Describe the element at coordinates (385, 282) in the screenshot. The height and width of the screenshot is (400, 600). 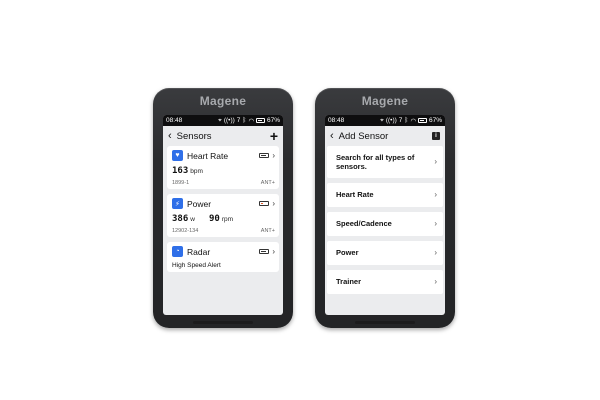
I see `list-item-trainer: Trainer ›` at that location.